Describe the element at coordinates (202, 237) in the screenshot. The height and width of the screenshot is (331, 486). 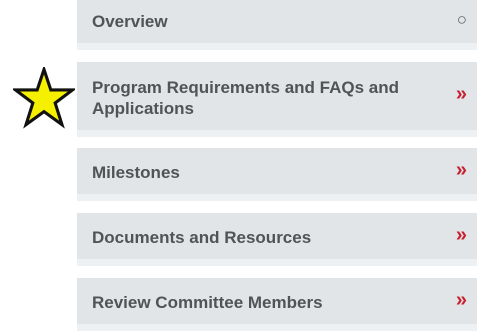
I see `menu-item-label: Documents and Resources` at that location.